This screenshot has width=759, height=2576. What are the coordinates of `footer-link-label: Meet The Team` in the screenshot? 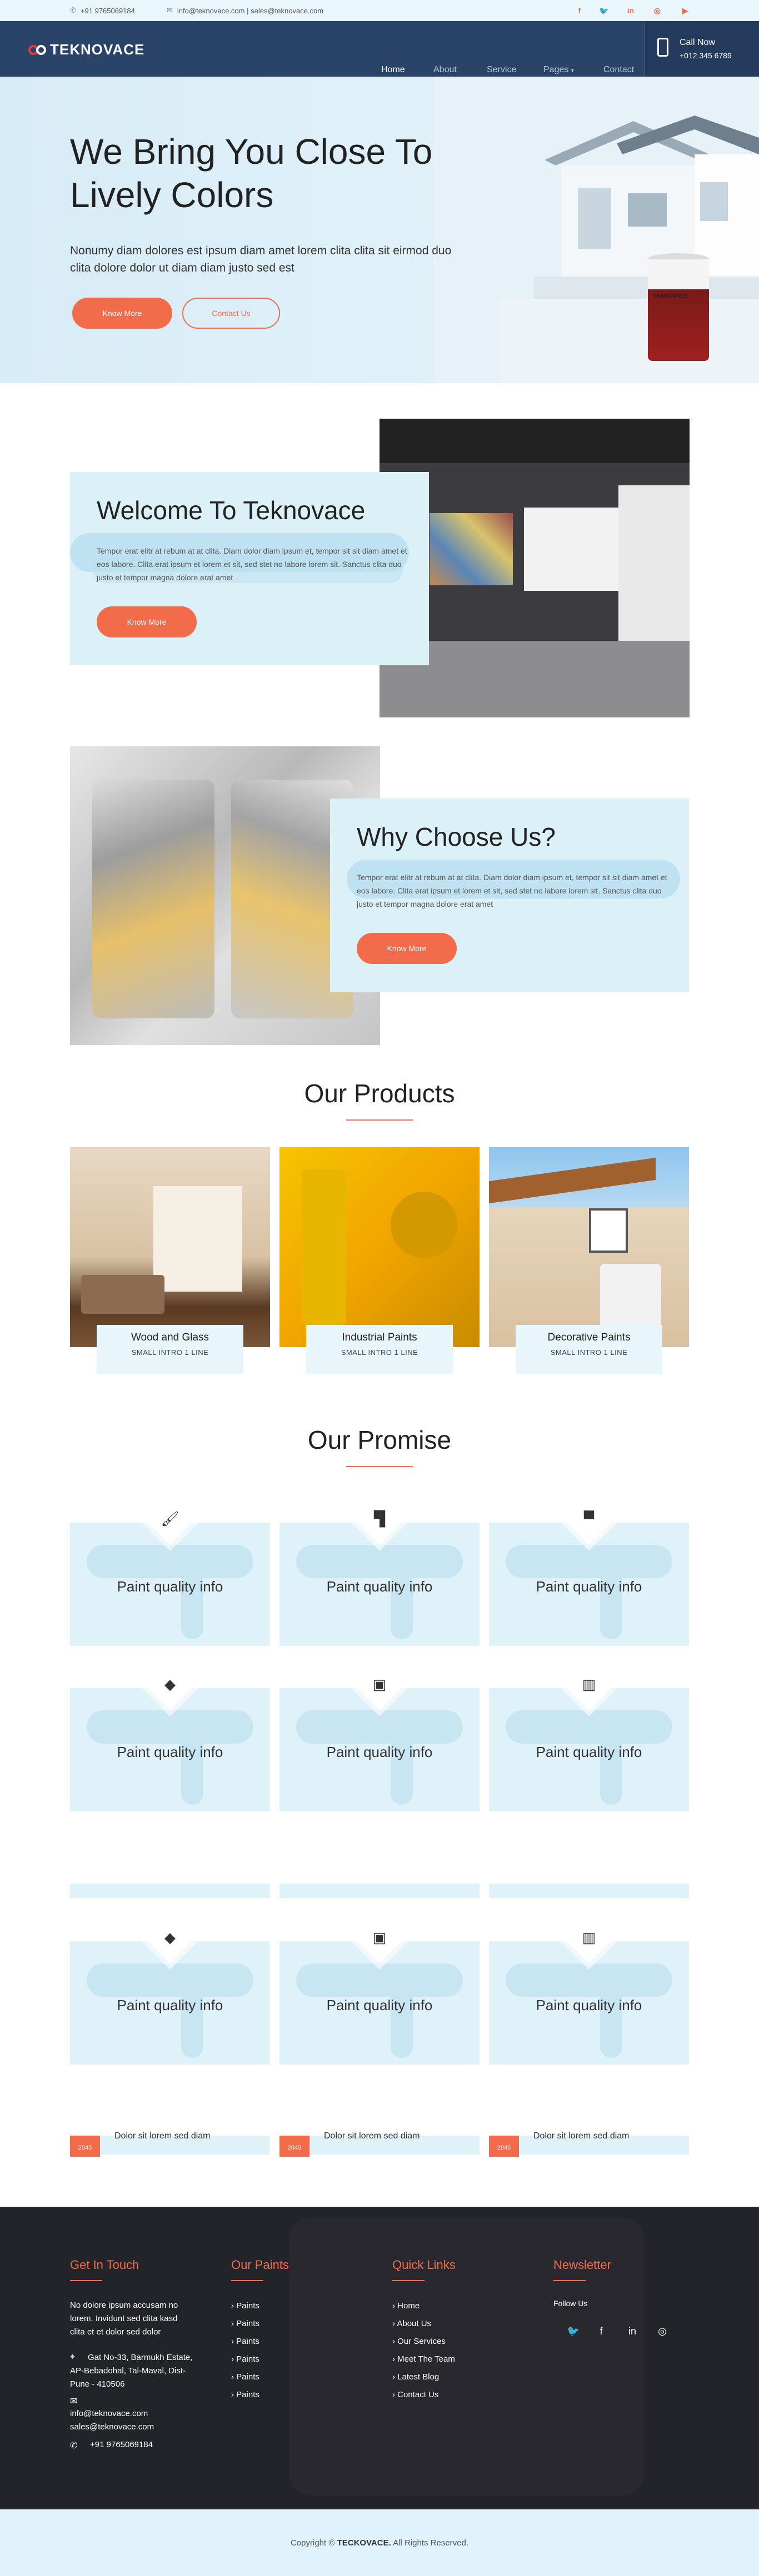 It's located at (426, 2359).